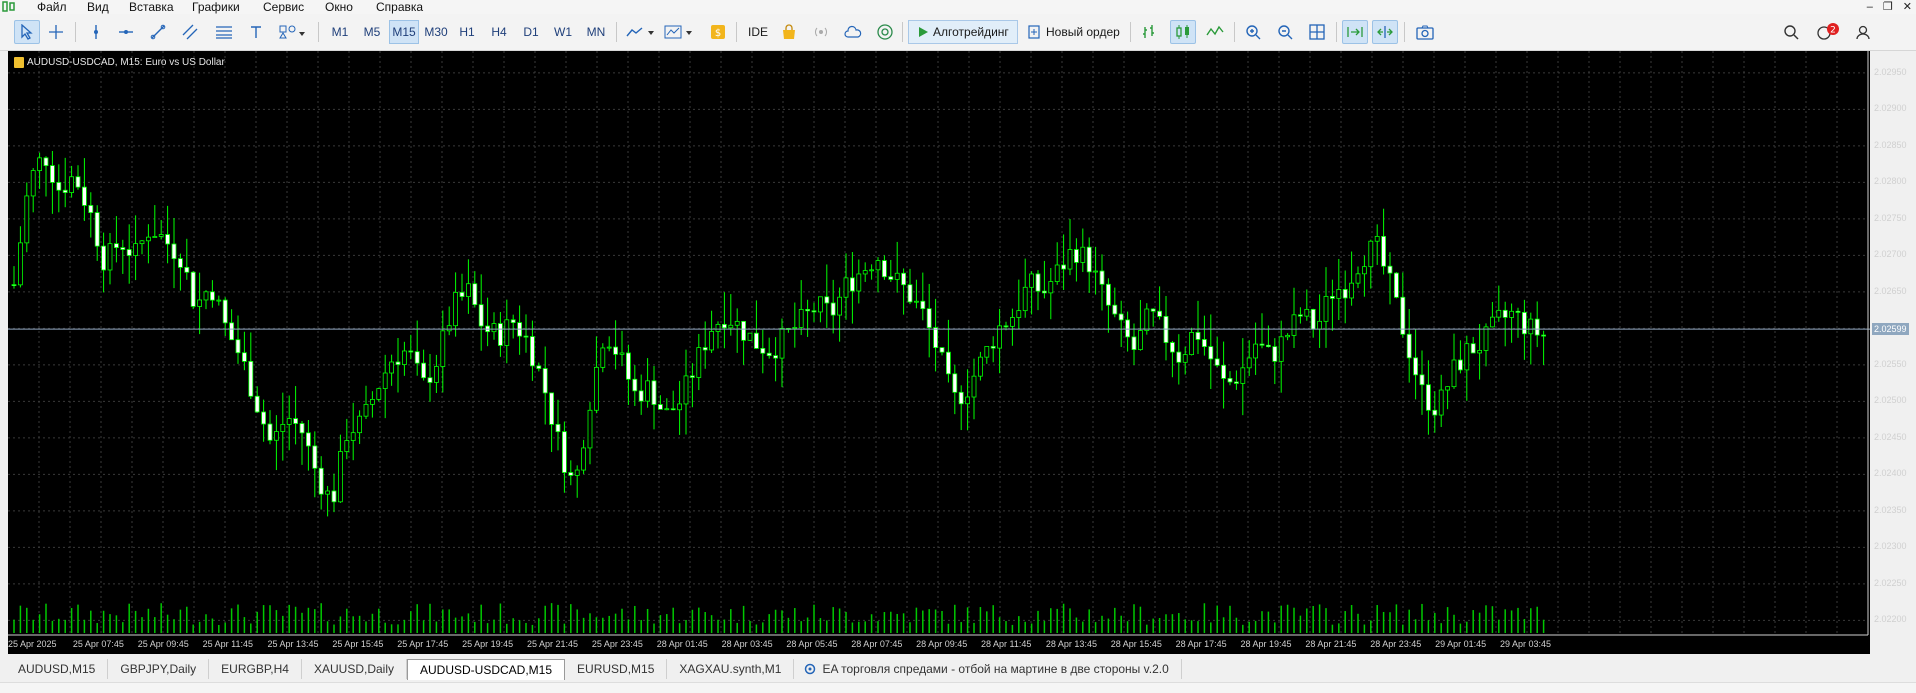  I want to click on time-tick-label: 28 Apr 11:45, so click(1006, 644).